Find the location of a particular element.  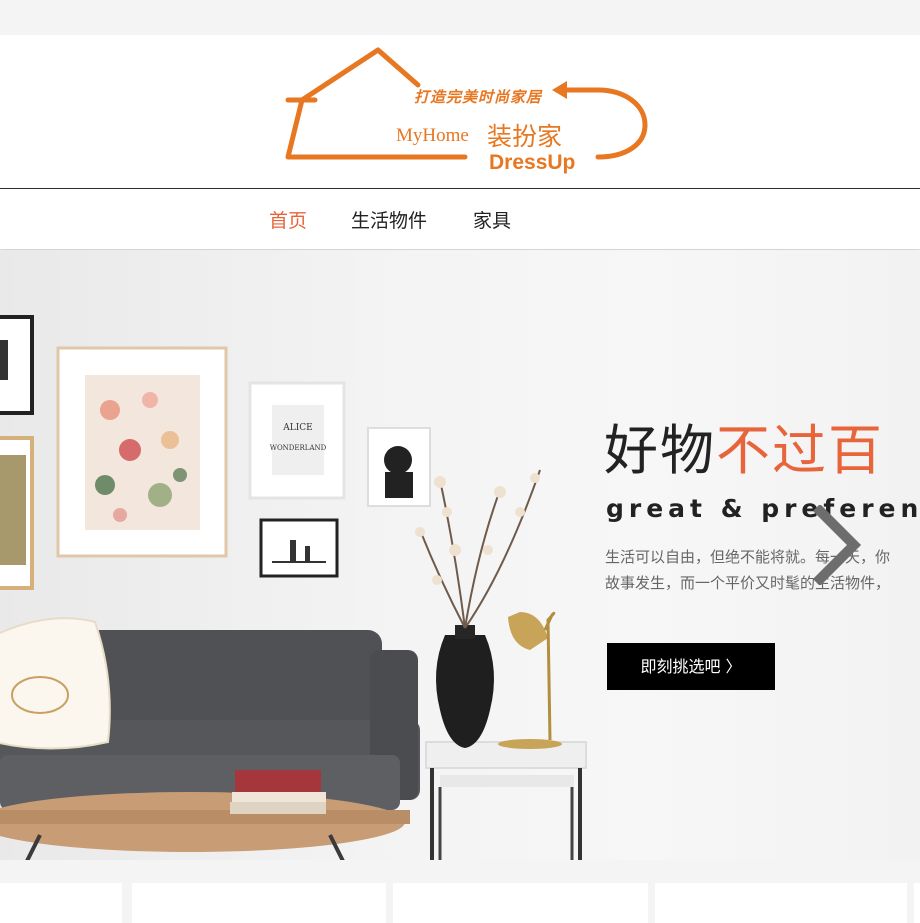

top-strip is located at coordinates (460, 17).